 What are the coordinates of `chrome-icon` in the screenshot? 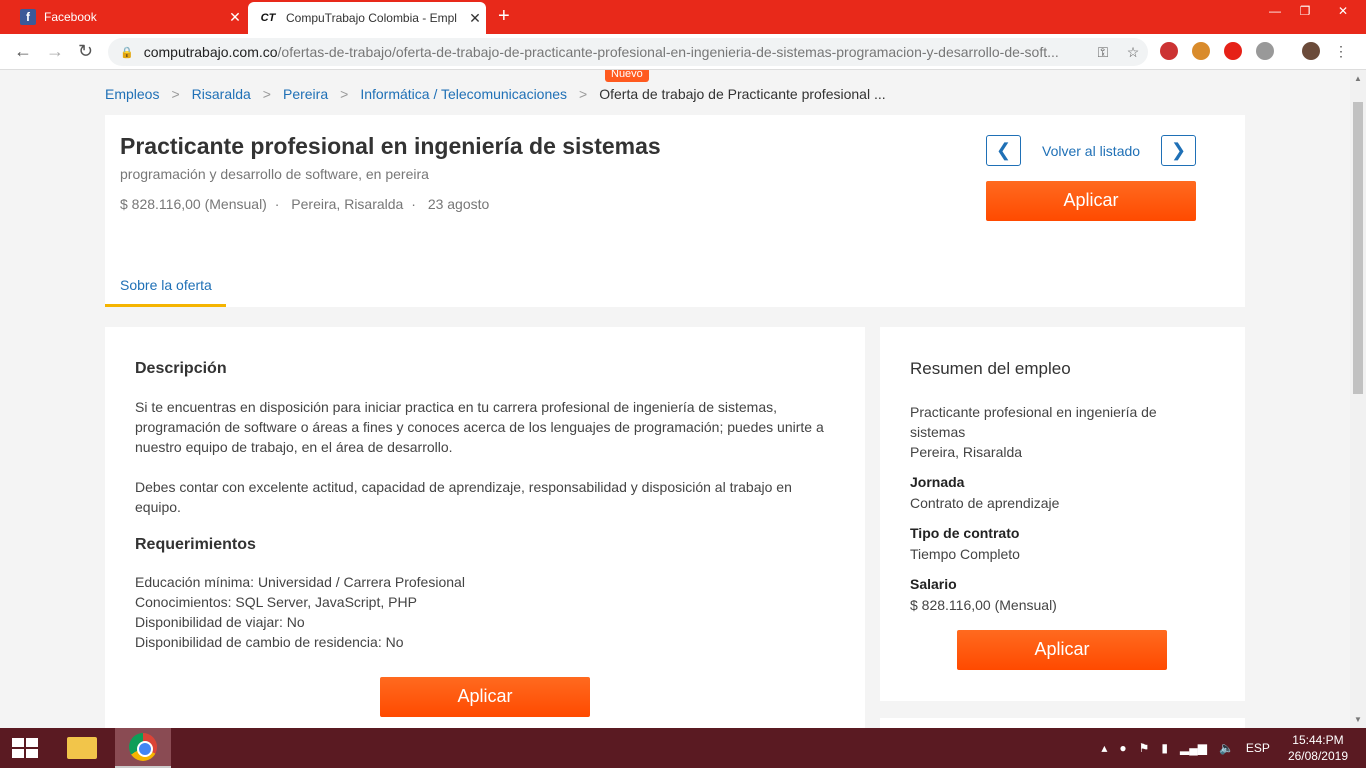 It's located at (143, 747).